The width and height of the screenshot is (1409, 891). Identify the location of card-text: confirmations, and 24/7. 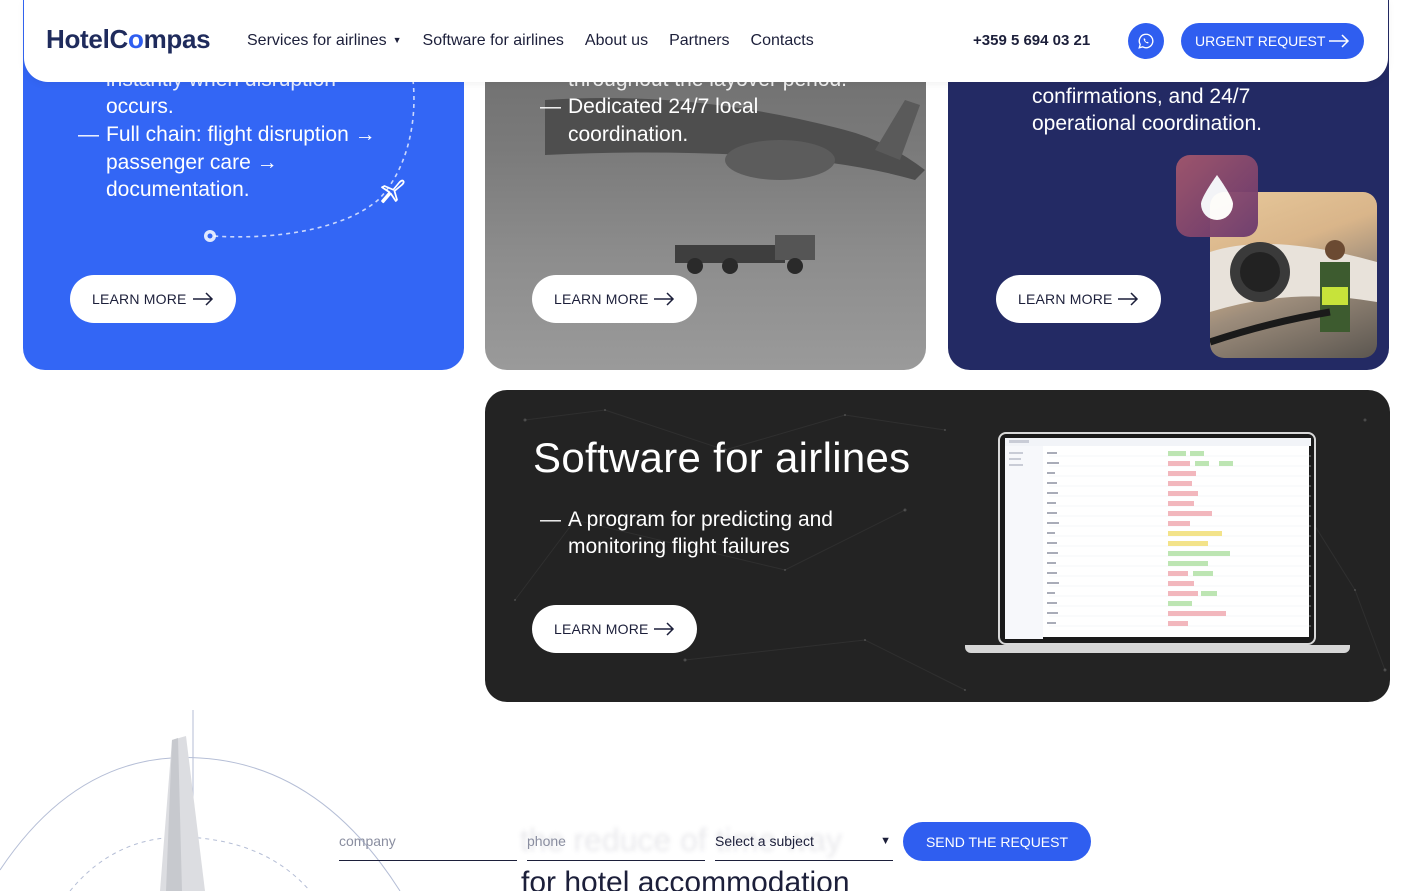
(1141, 96).